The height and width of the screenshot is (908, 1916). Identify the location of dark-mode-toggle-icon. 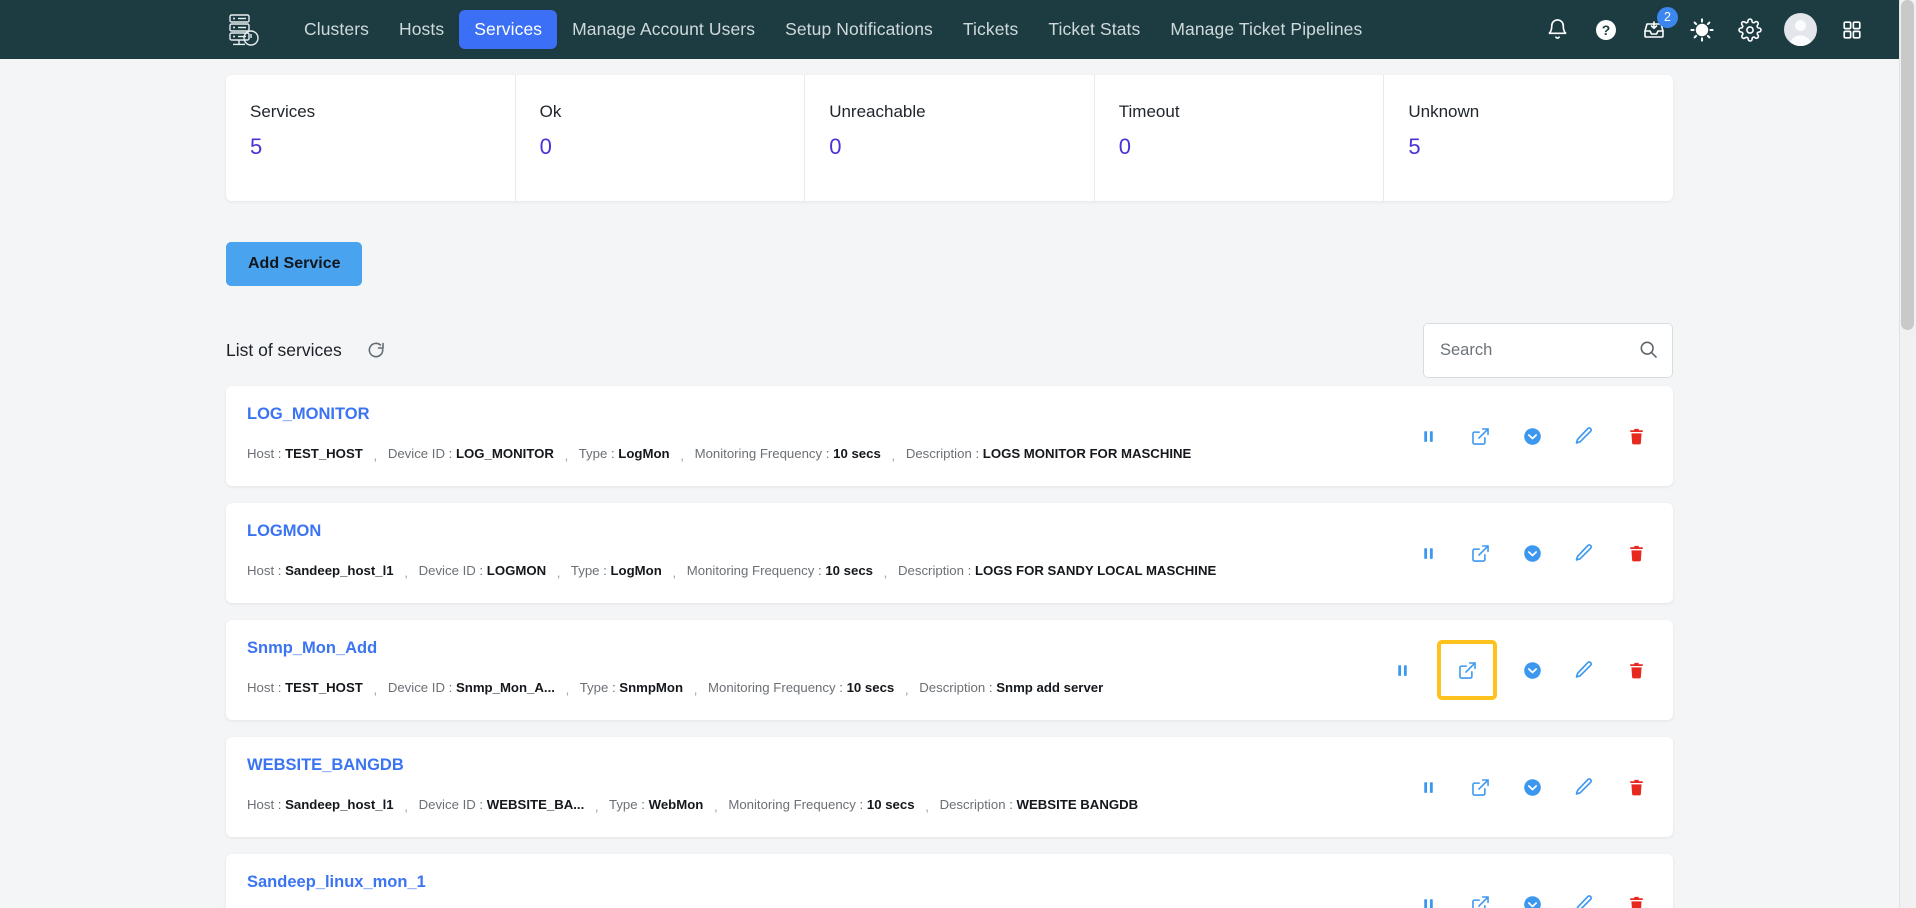
(1701, 29).